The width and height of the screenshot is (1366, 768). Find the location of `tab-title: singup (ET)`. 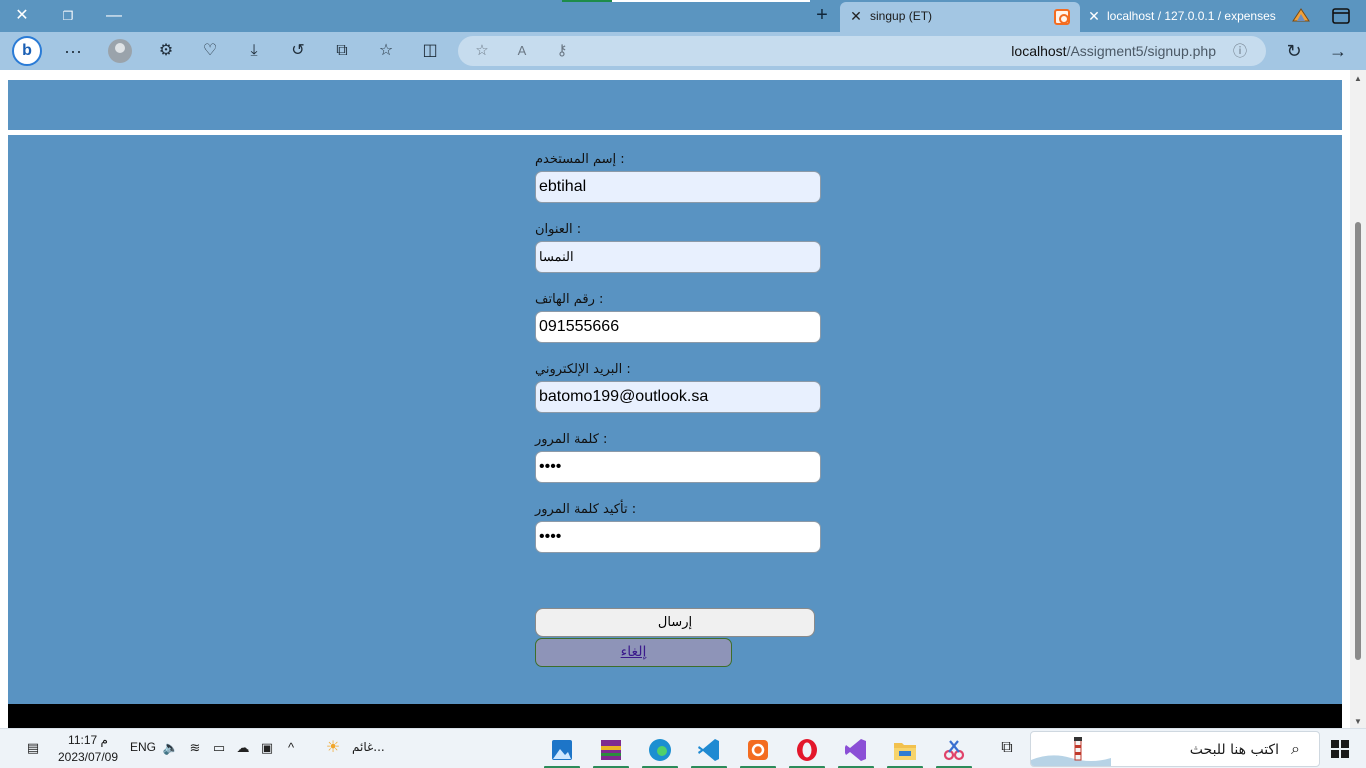

tab-title: singup (ET) is located at coordinates (901, 16).